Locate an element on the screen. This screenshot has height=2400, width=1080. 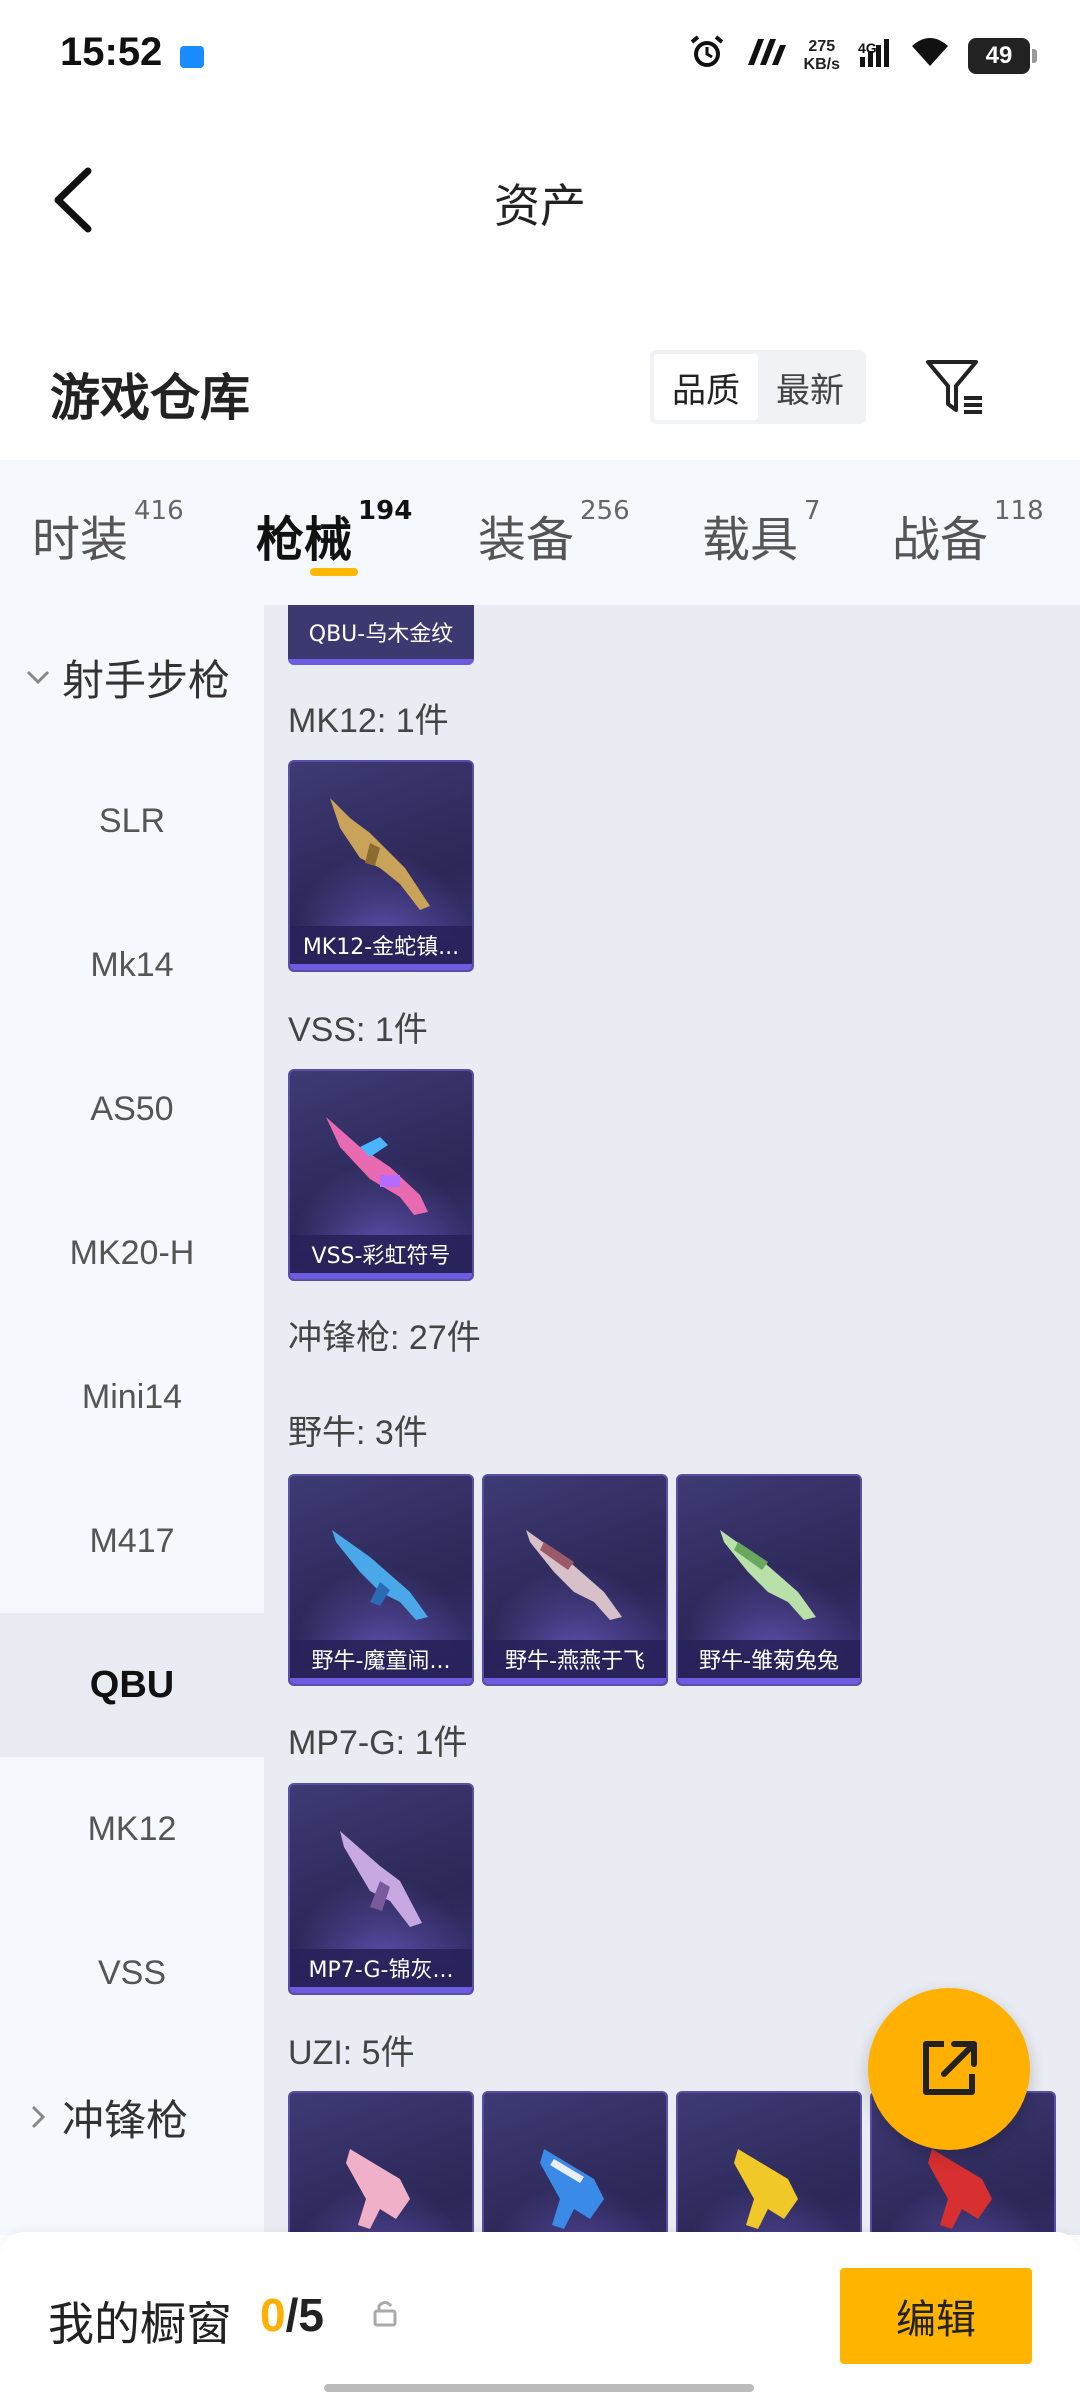
warehouse-header: 游戏仓库 品质 最新 is located at coordinates (540, 390).